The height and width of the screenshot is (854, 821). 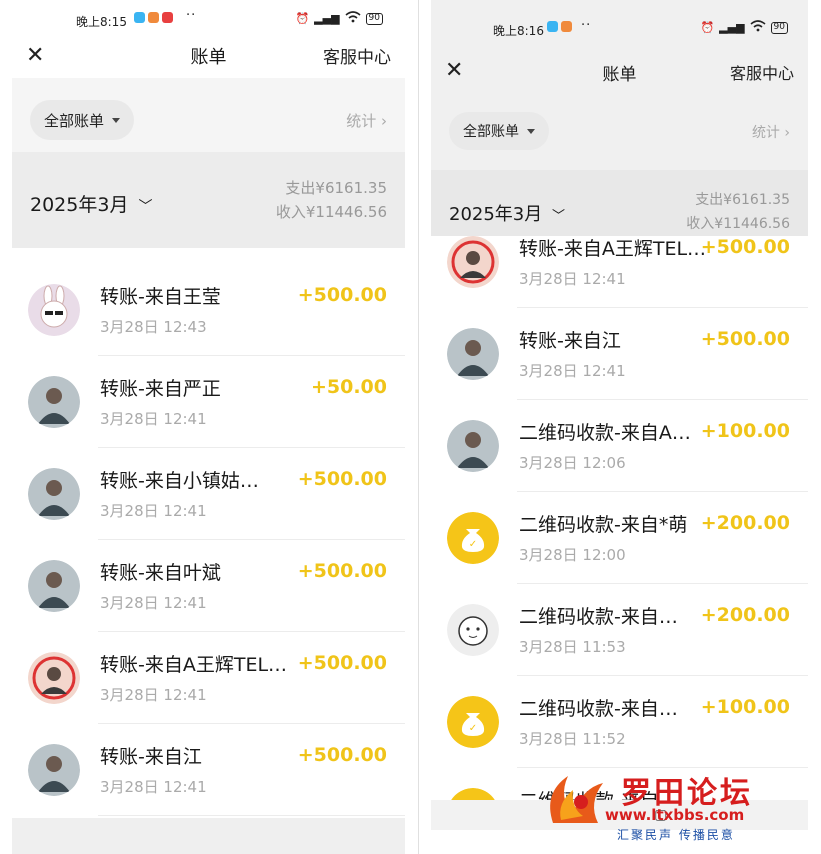 I want to click on transaction-row: ✓ 二维码收款-来自*萌 3月28日 12:00 +200.00, so click(x=619, y=538).